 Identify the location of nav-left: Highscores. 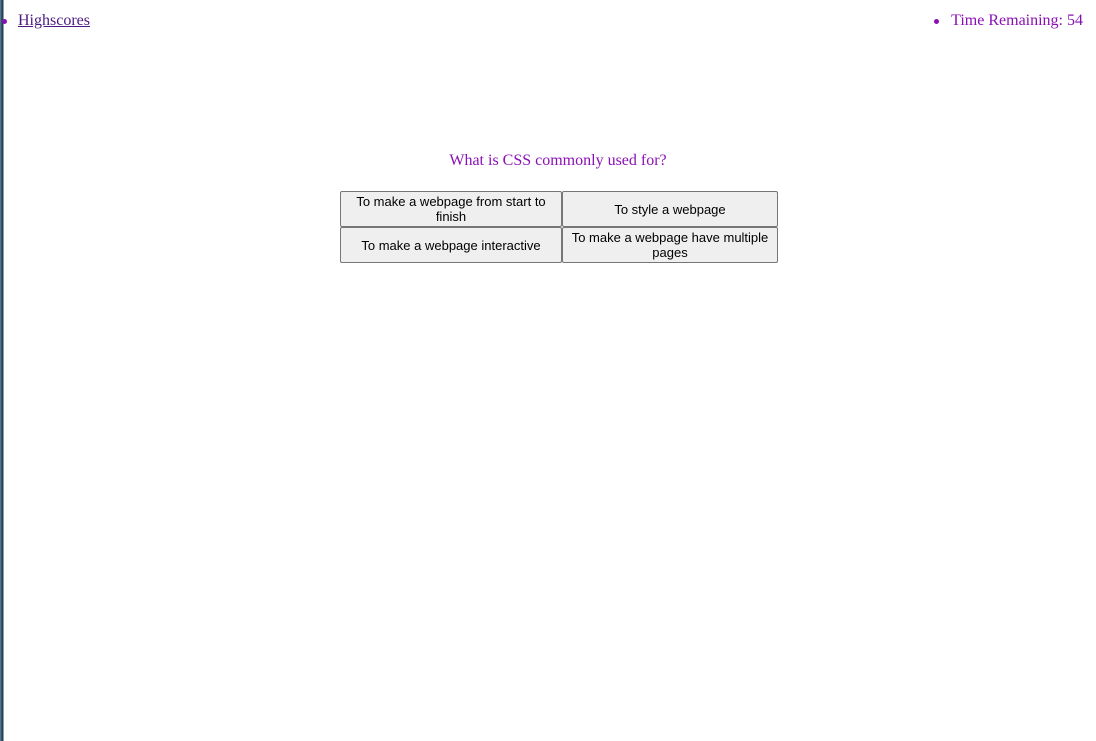
(46, 21).